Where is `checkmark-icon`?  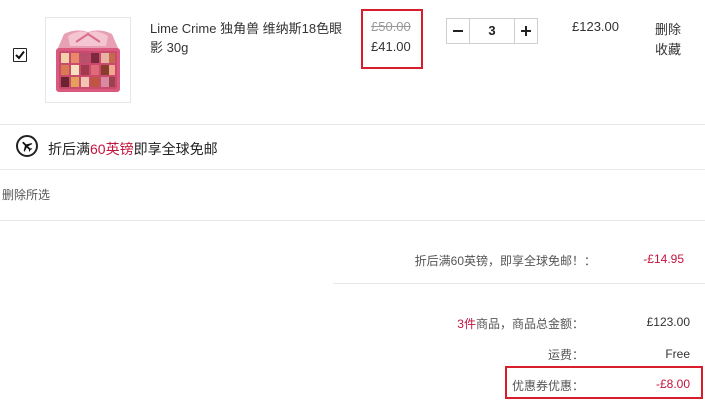 checkmark-icon is located at coordinates (20, 55).